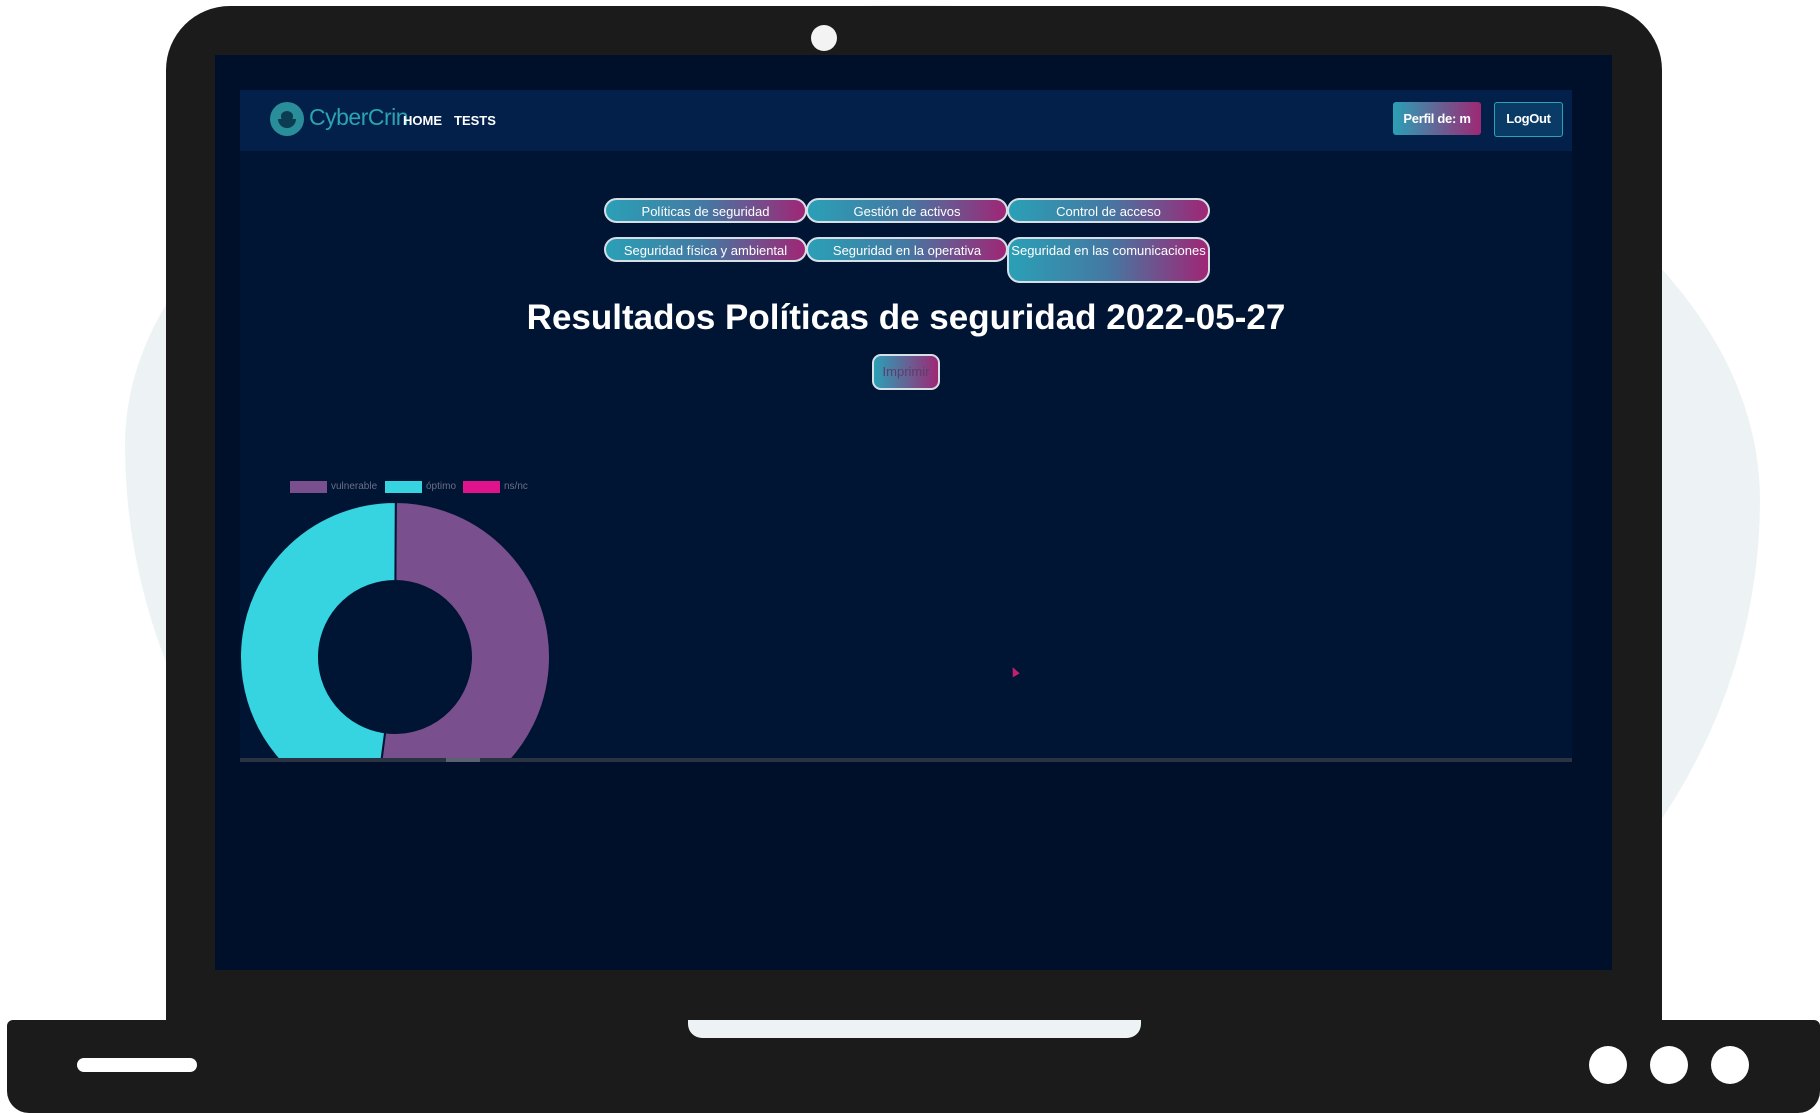 Image resolution: width=1820 pixels, height=1113 pixels. Describe the element at coordinates (914, 1029) in the screenshot. I see `laptop-notch` at that location.